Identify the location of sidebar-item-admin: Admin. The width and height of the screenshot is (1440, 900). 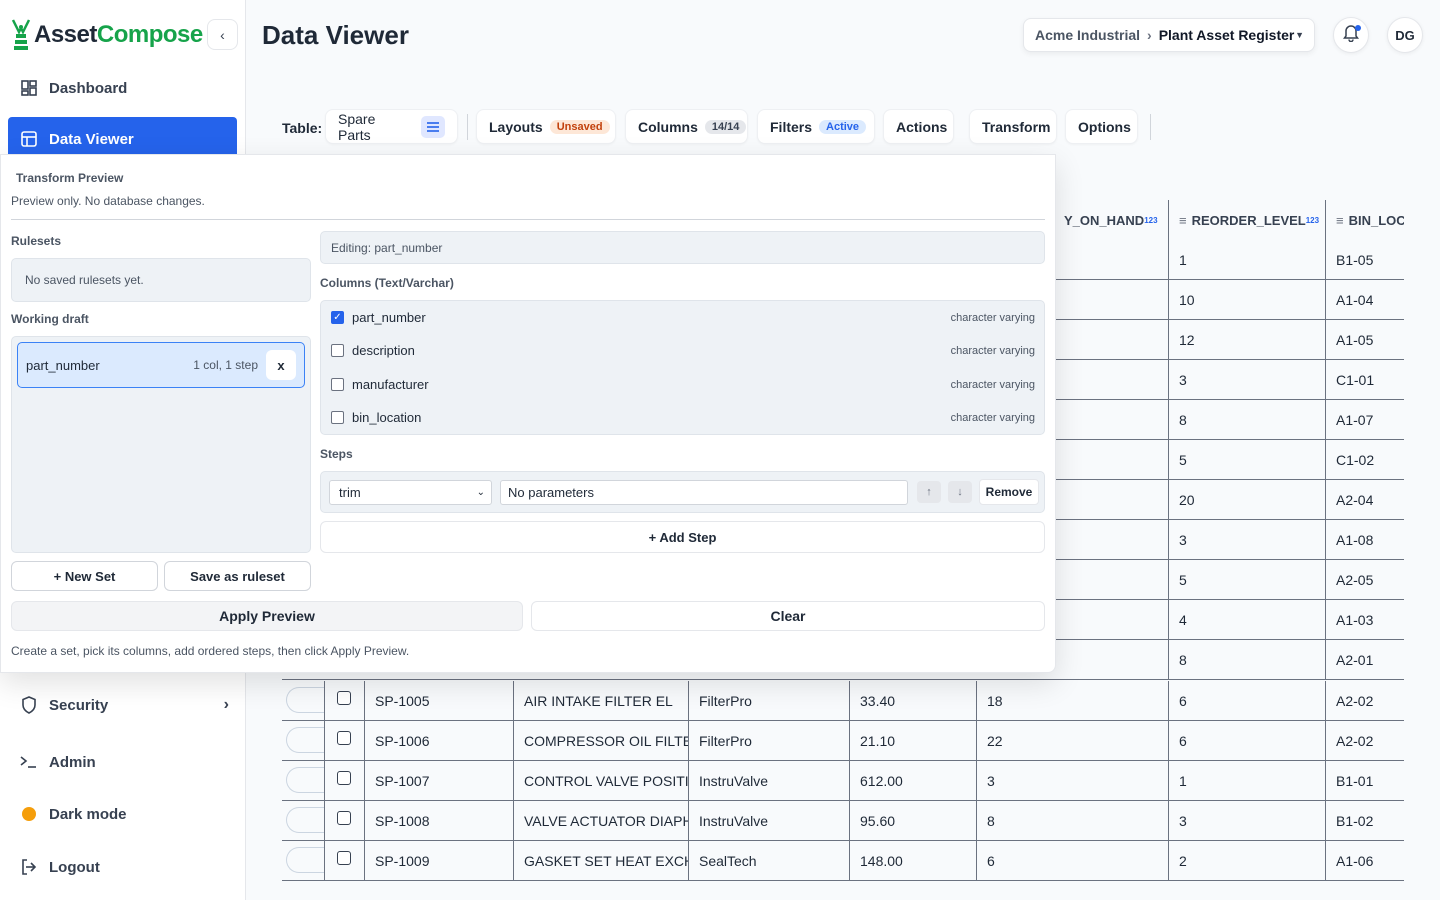
(122, 762).